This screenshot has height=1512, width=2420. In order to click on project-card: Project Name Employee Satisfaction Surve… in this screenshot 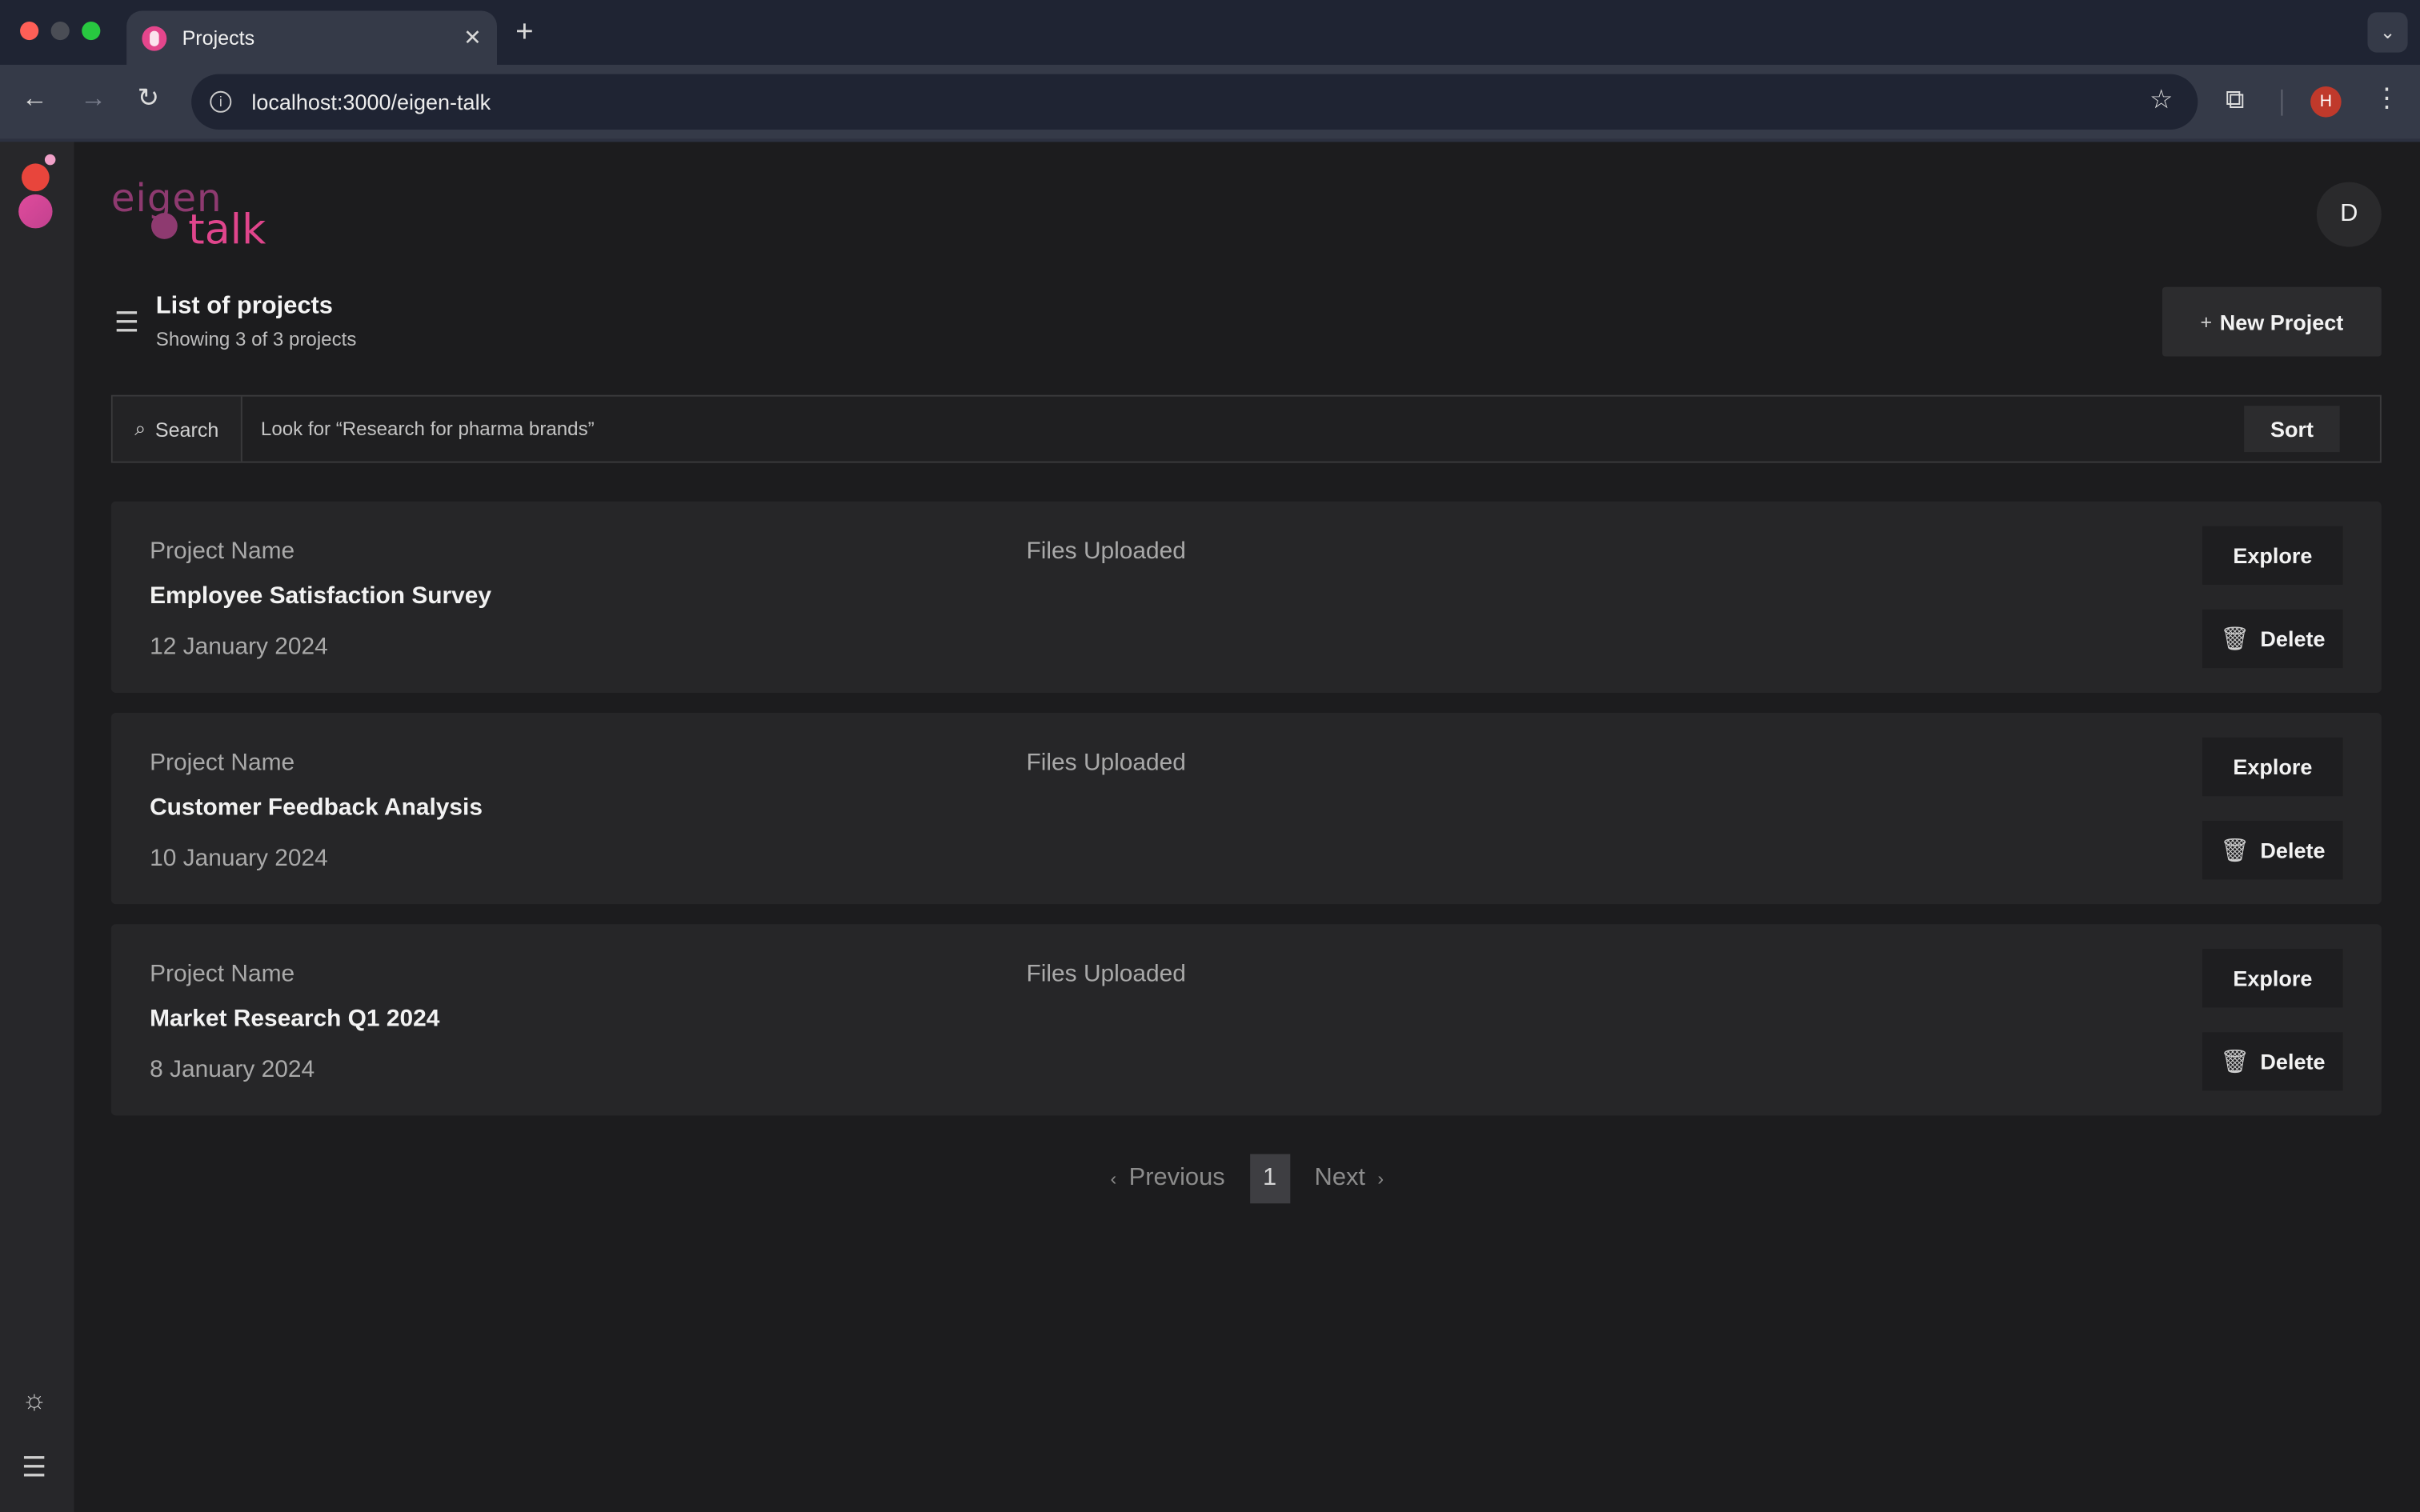, I will do `click(1246, 597)`.